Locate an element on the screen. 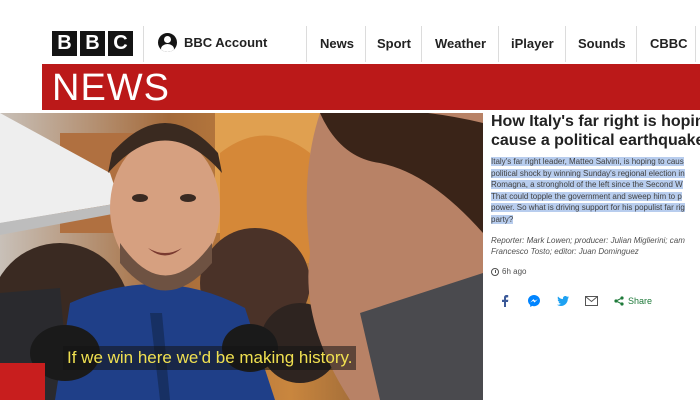 Image resolution: width=700 pixels, height=420 pixels. nav-cbbc: CBBC is located at coordinates (669, 43).